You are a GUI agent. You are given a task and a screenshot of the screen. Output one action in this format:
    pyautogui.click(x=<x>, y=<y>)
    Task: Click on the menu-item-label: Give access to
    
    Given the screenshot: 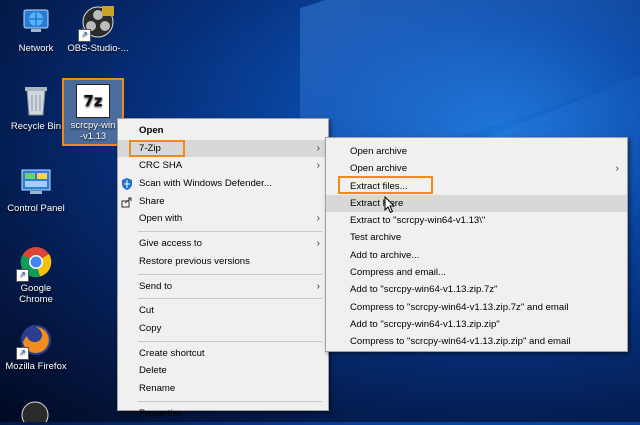 What is the action you would take?
    pyautogui.click(x=170, y=244)
    